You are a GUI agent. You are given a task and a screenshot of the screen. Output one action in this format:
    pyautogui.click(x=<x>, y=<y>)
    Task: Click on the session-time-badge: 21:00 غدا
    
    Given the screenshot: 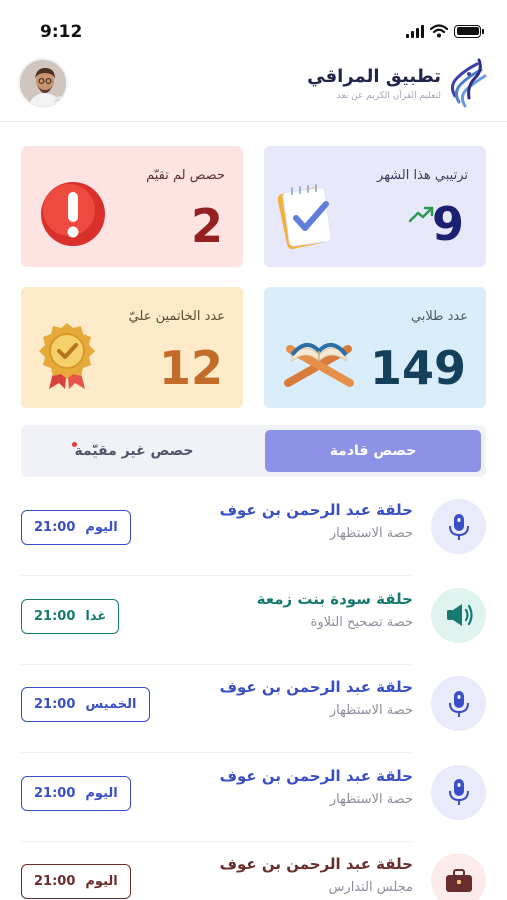 What is the action you would take?
    pyautogui.click(x=70, y=616)
    